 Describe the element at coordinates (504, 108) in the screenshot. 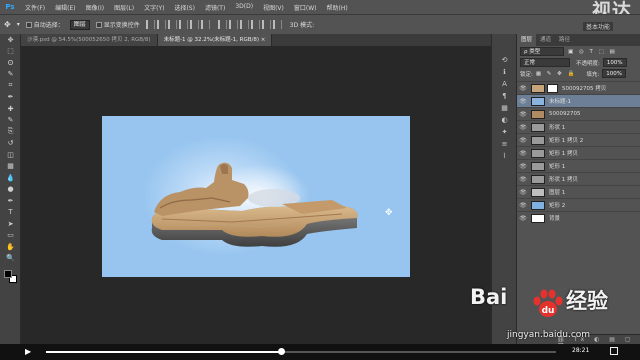

I see `swatches-icon: ▦` at that location.